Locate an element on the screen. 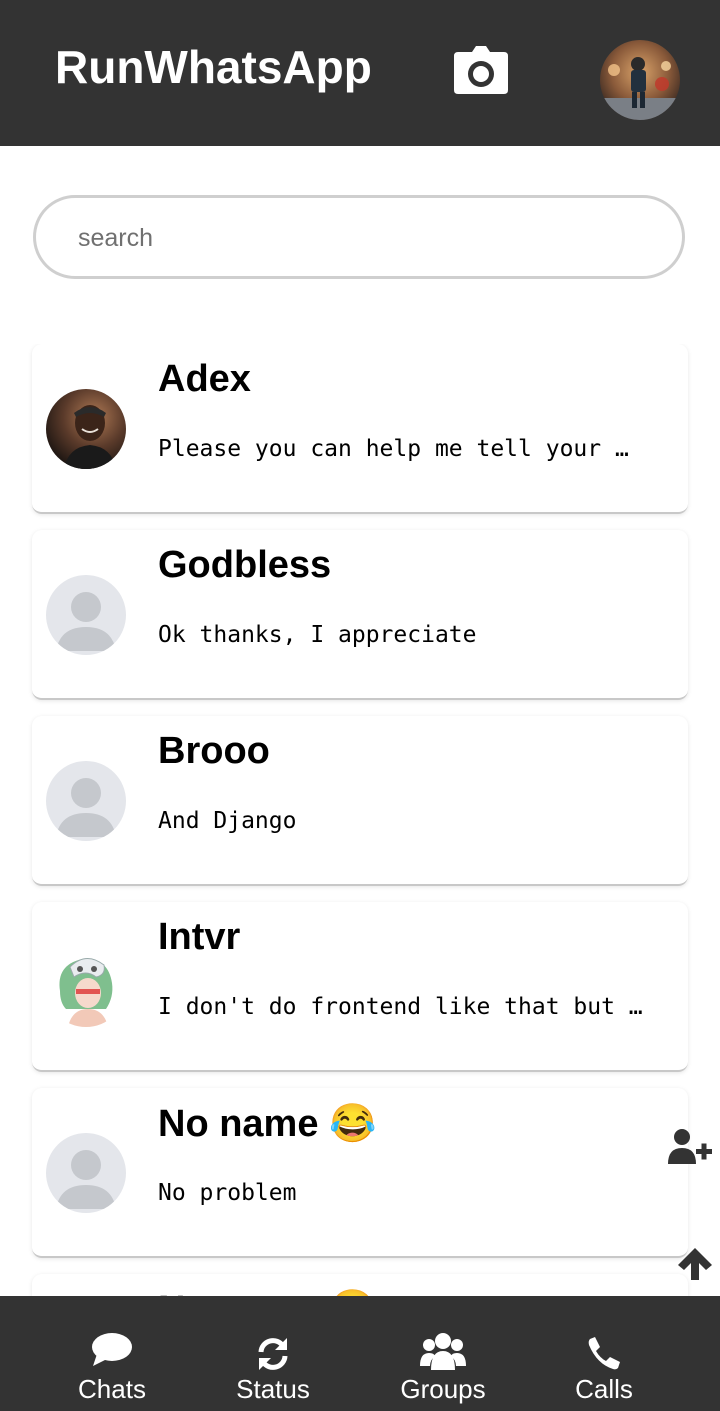  chat-name: Godbless is located at coordinates (245, 565).